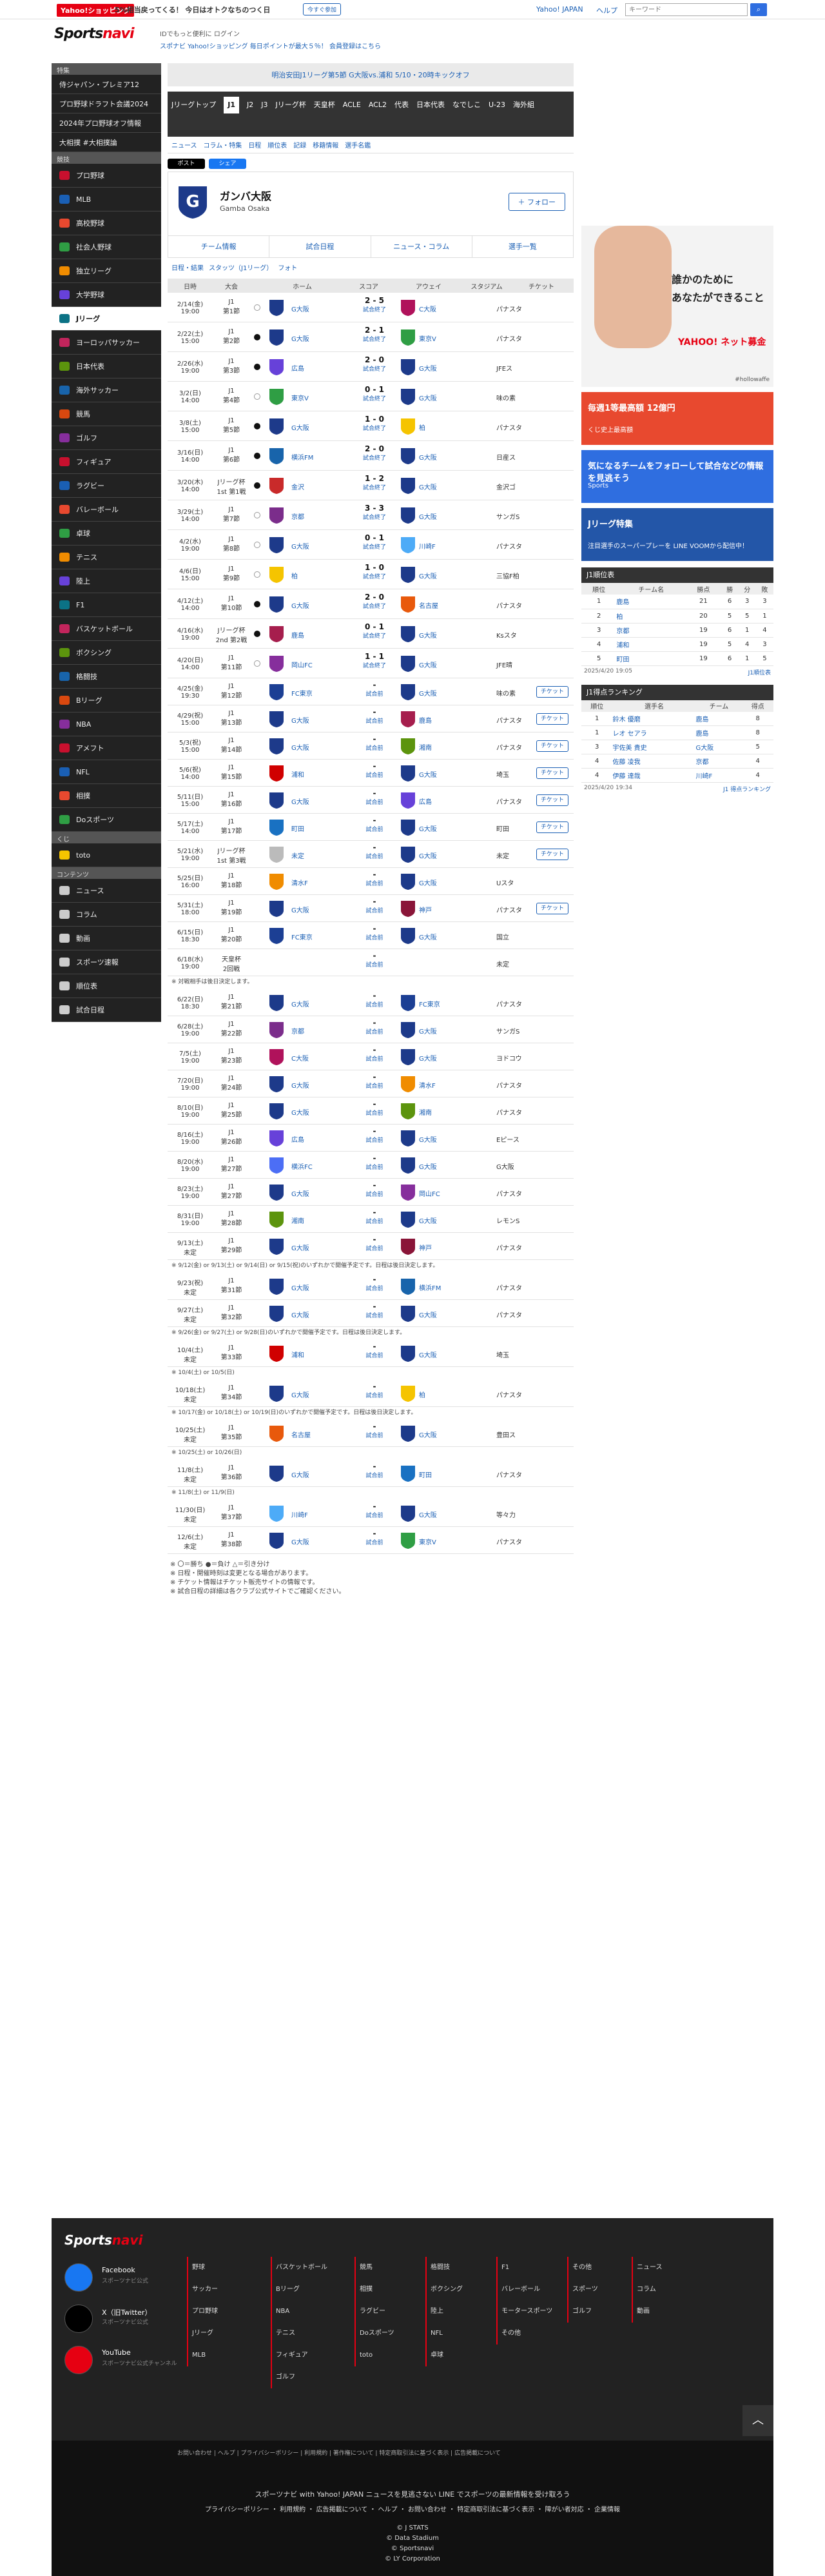  I want to click on search-icon: ⌕, so click(758, 9).